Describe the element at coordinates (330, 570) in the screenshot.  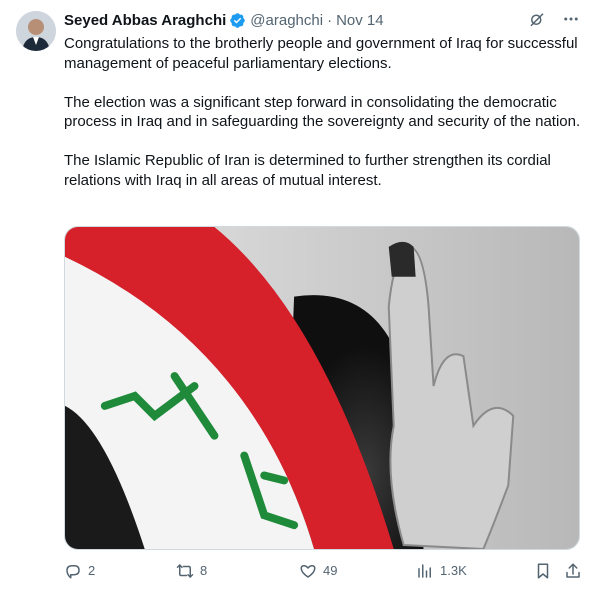
I see `like-count: 49` at that location.